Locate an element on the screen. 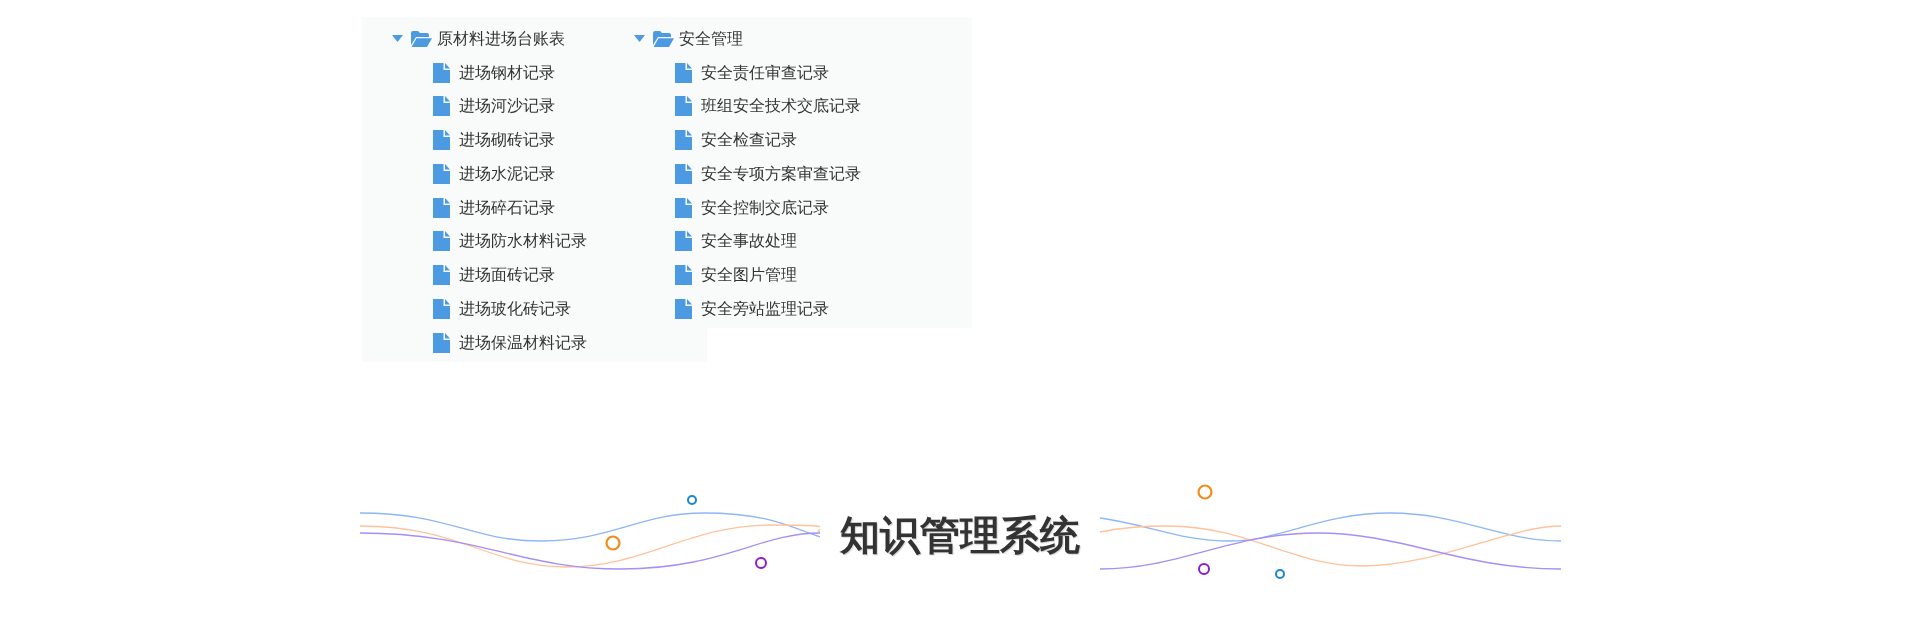 The height and width of the screenshot is (643, 1920). tree-item: 进场碎石记录 is located at coordinates (494, 207).